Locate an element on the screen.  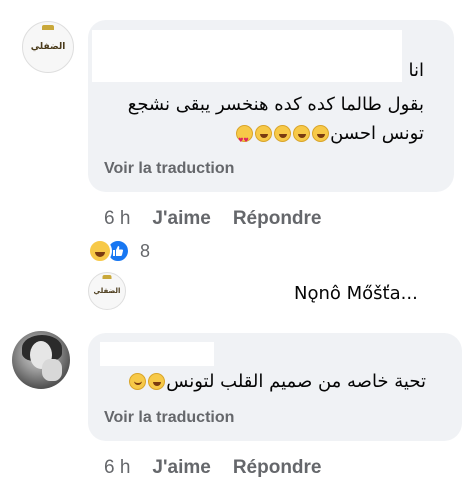
comment-text-line-3: تونس احسن is located at coordinates (329, 137).